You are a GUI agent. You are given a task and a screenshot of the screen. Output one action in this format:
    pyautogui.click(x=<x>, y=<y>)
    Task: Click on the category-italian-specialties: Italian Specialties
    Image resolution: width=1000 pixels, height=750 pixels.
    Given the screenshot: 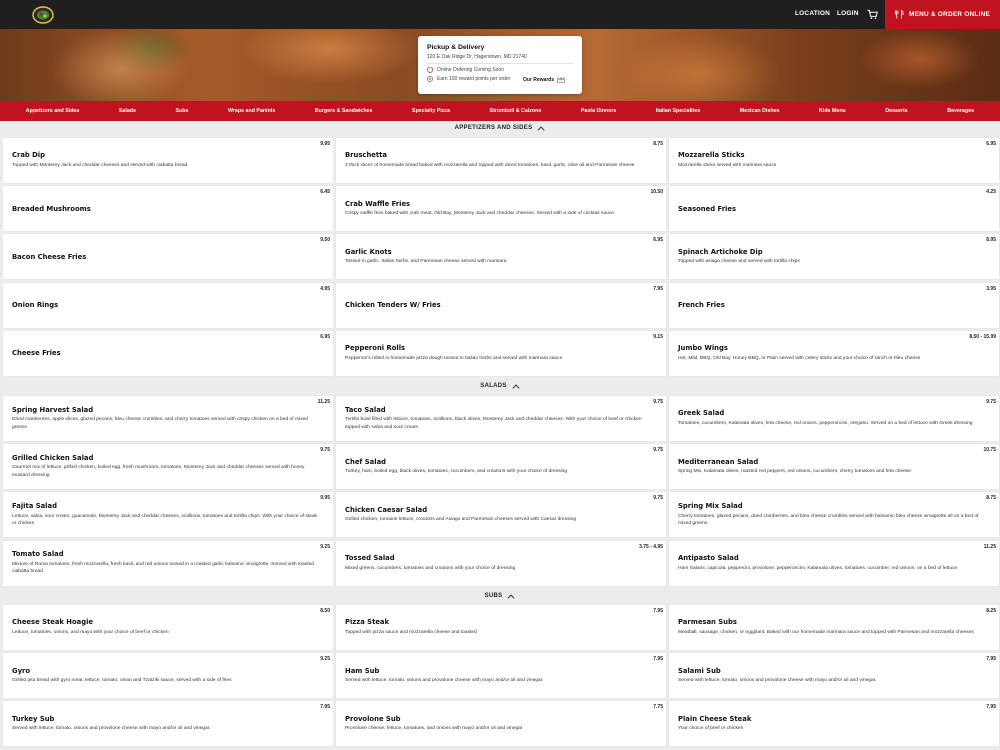 What is the action you would take?
    pyautogui.click(x=678, y=111)
    